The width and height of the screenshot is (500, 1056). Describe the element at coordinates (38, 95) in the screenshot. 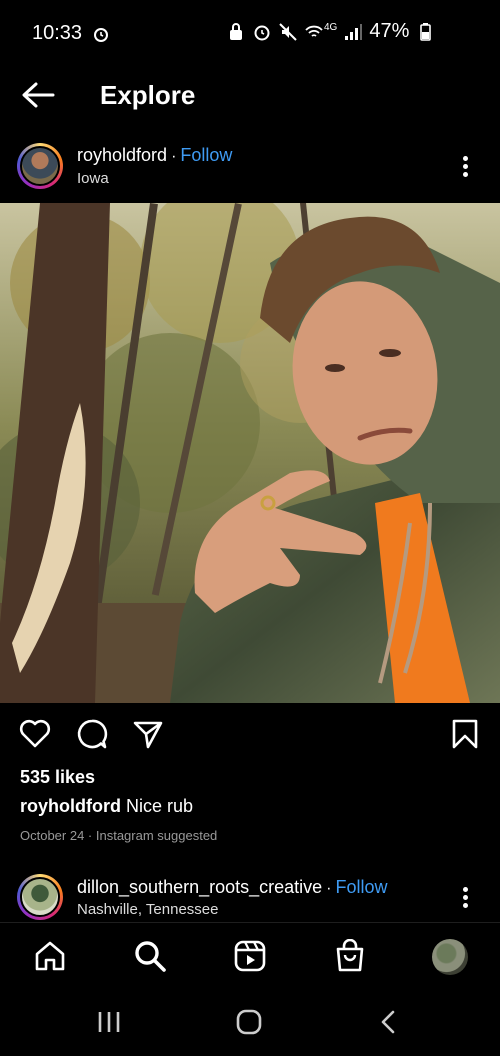

I see `back-arrow-icon` at that location.